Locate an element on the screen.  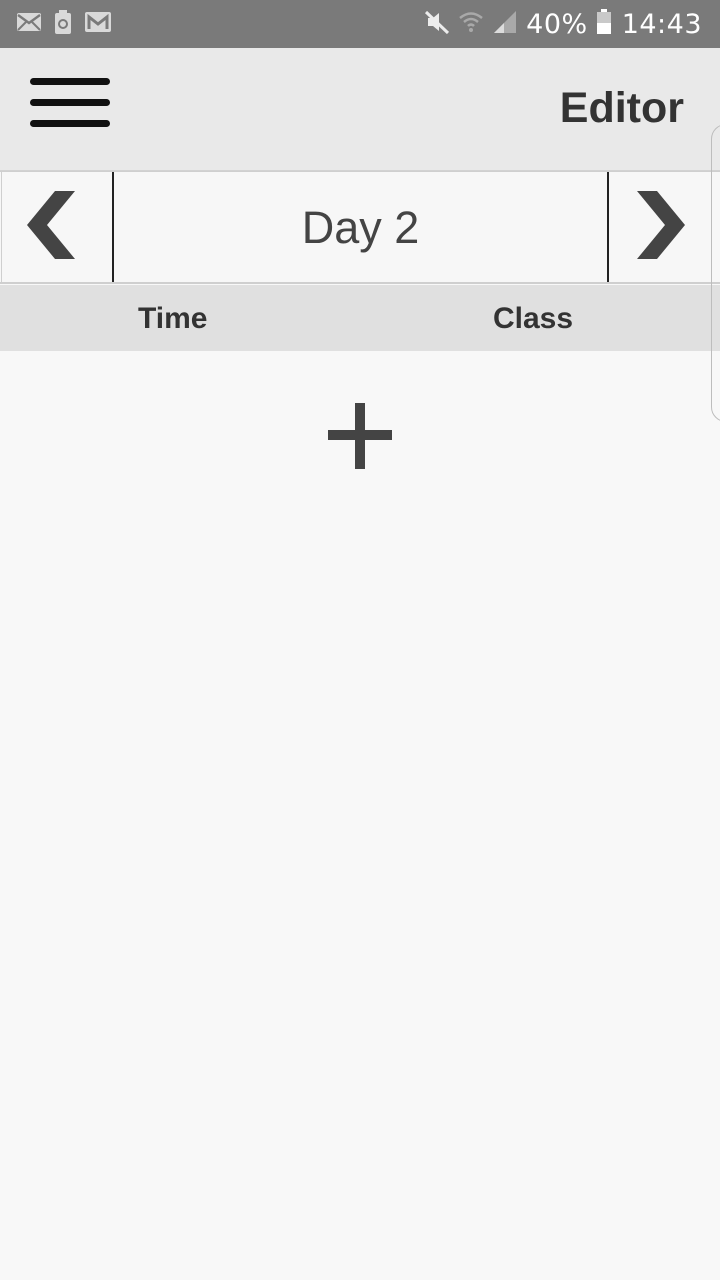
mute-icon is located at coordinates (437, 24).